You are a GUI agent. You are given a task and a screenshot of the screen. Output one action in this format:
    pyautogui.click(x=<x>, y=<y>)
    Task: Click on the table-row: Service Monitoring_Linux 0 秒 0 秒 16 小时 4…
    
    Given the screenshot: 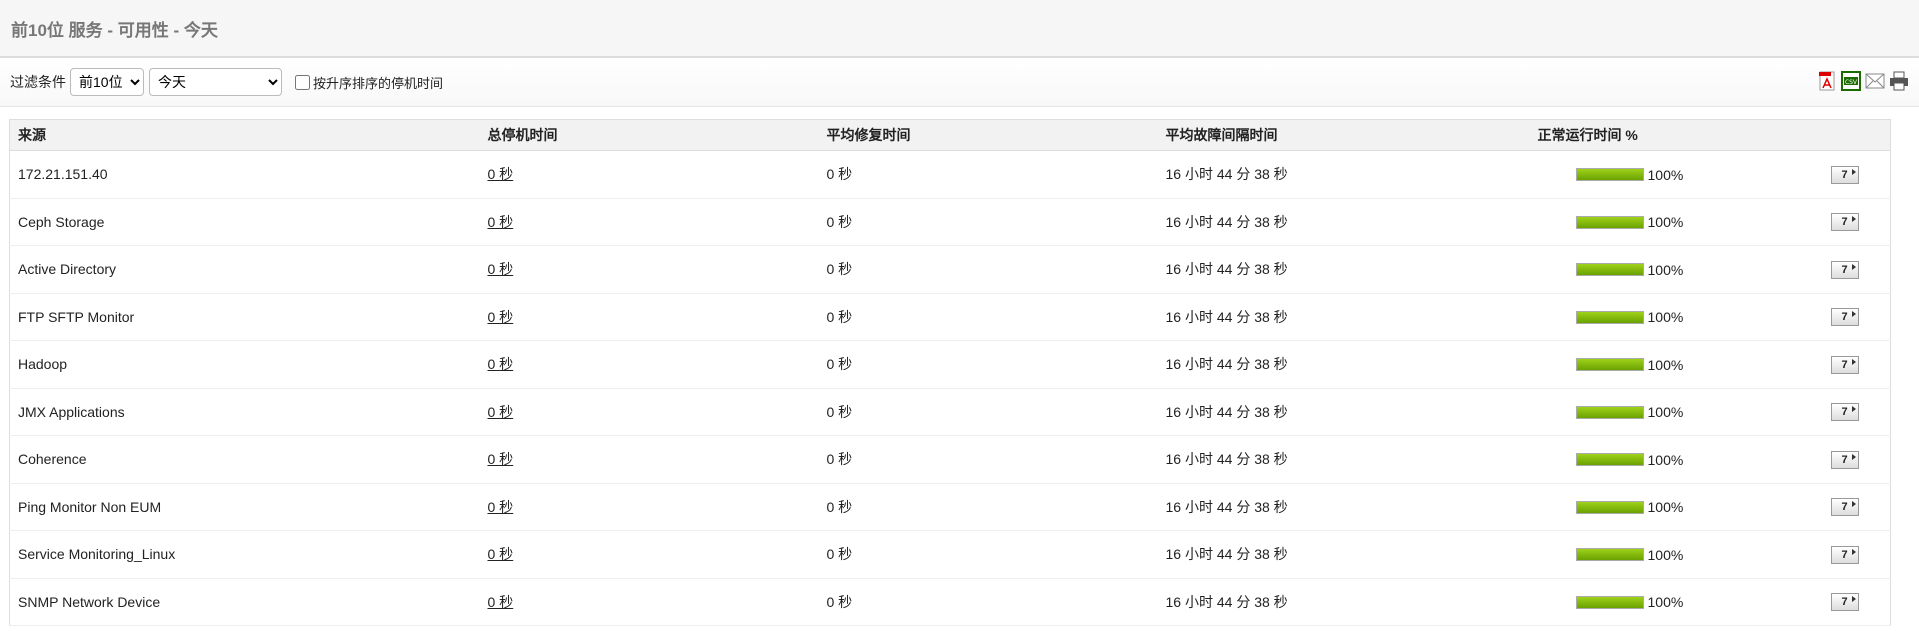 What is the action you would take?
    pyautogui.click(x=950, y=554)
    